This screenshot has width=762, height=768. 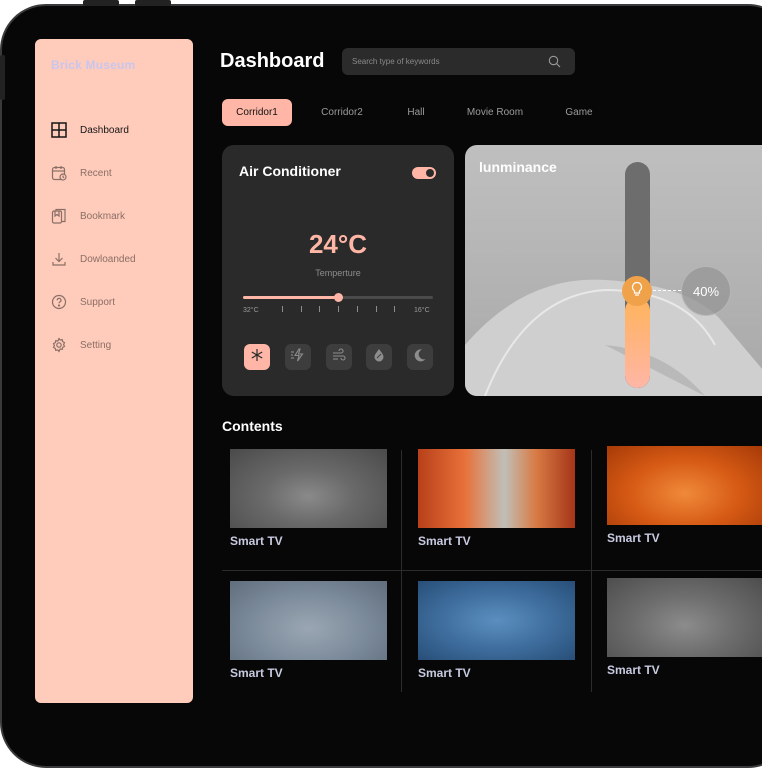 I want to click on tab-game: Game, so click(x=579, y=112).